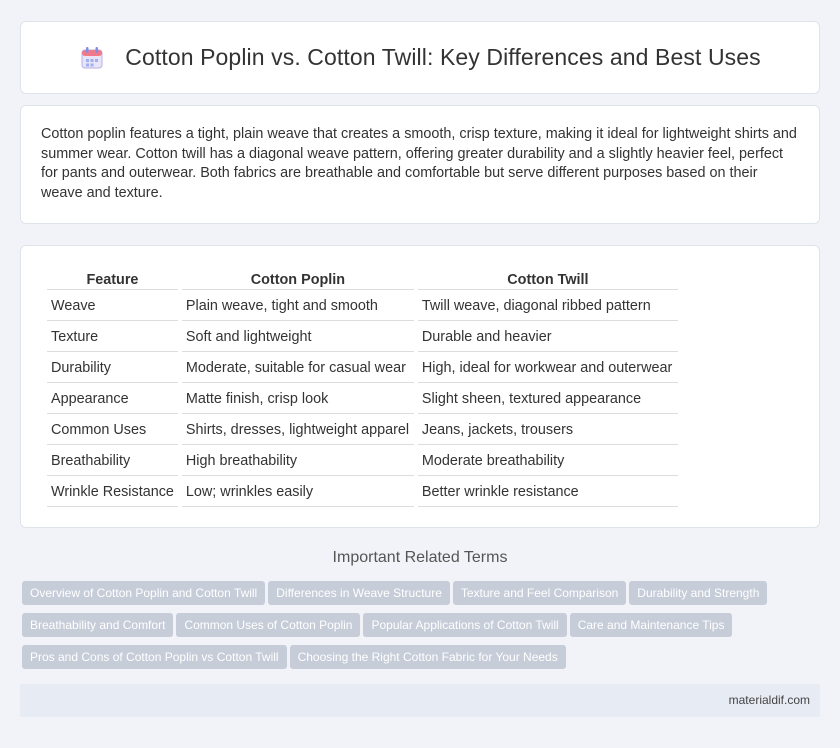  I want to click on tag-texture-feel: Texture and Feel Comparison, so click(539, 593).